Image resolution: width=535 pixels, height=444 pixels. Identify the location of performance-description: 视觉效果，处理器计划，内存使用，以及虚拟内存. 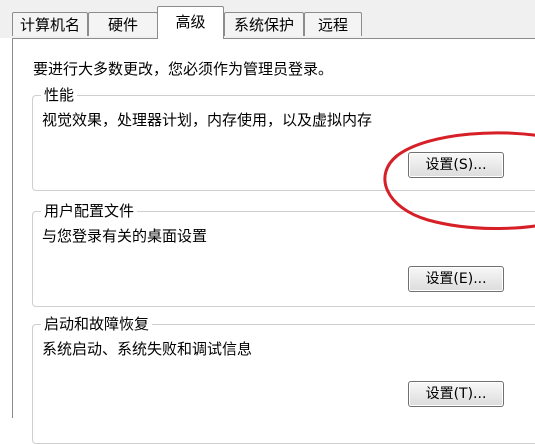
(207, 120).